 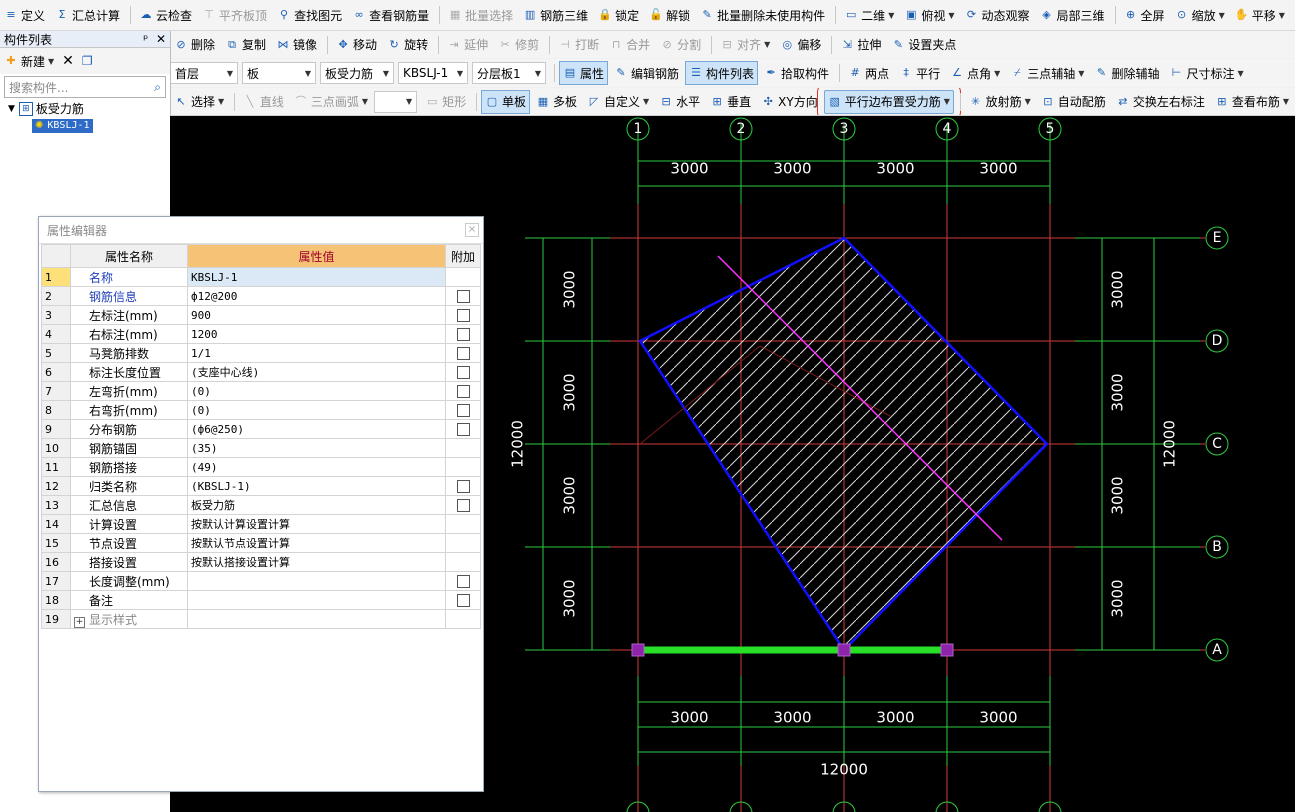 What do you see at coordinates (261, 562) in the screenshot?
I see `property-row: 16 搭接设置 按默认搭接设置计算` at bounding box center [261, 562].